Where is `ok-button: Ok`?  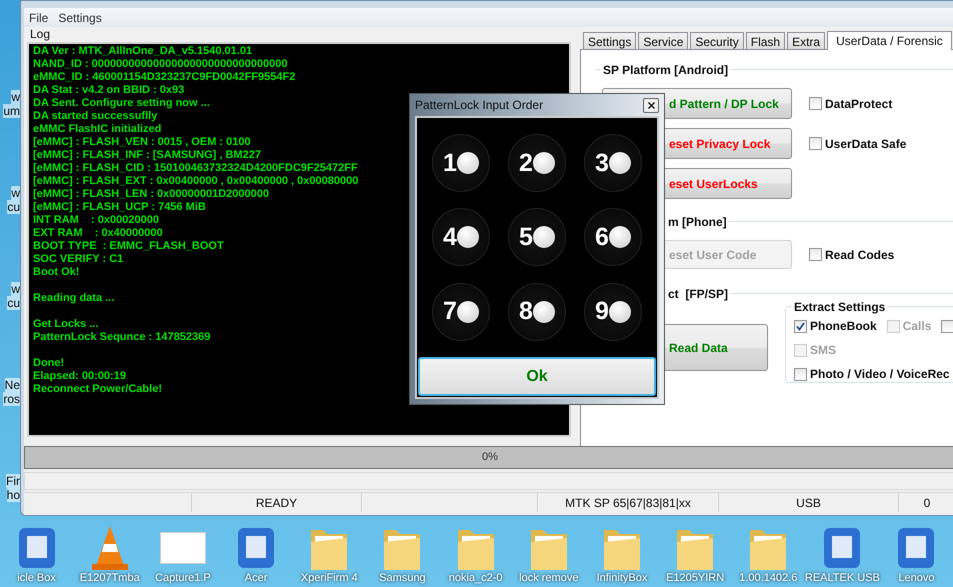
ok-button: Ok is located at coordinates (537, 376).